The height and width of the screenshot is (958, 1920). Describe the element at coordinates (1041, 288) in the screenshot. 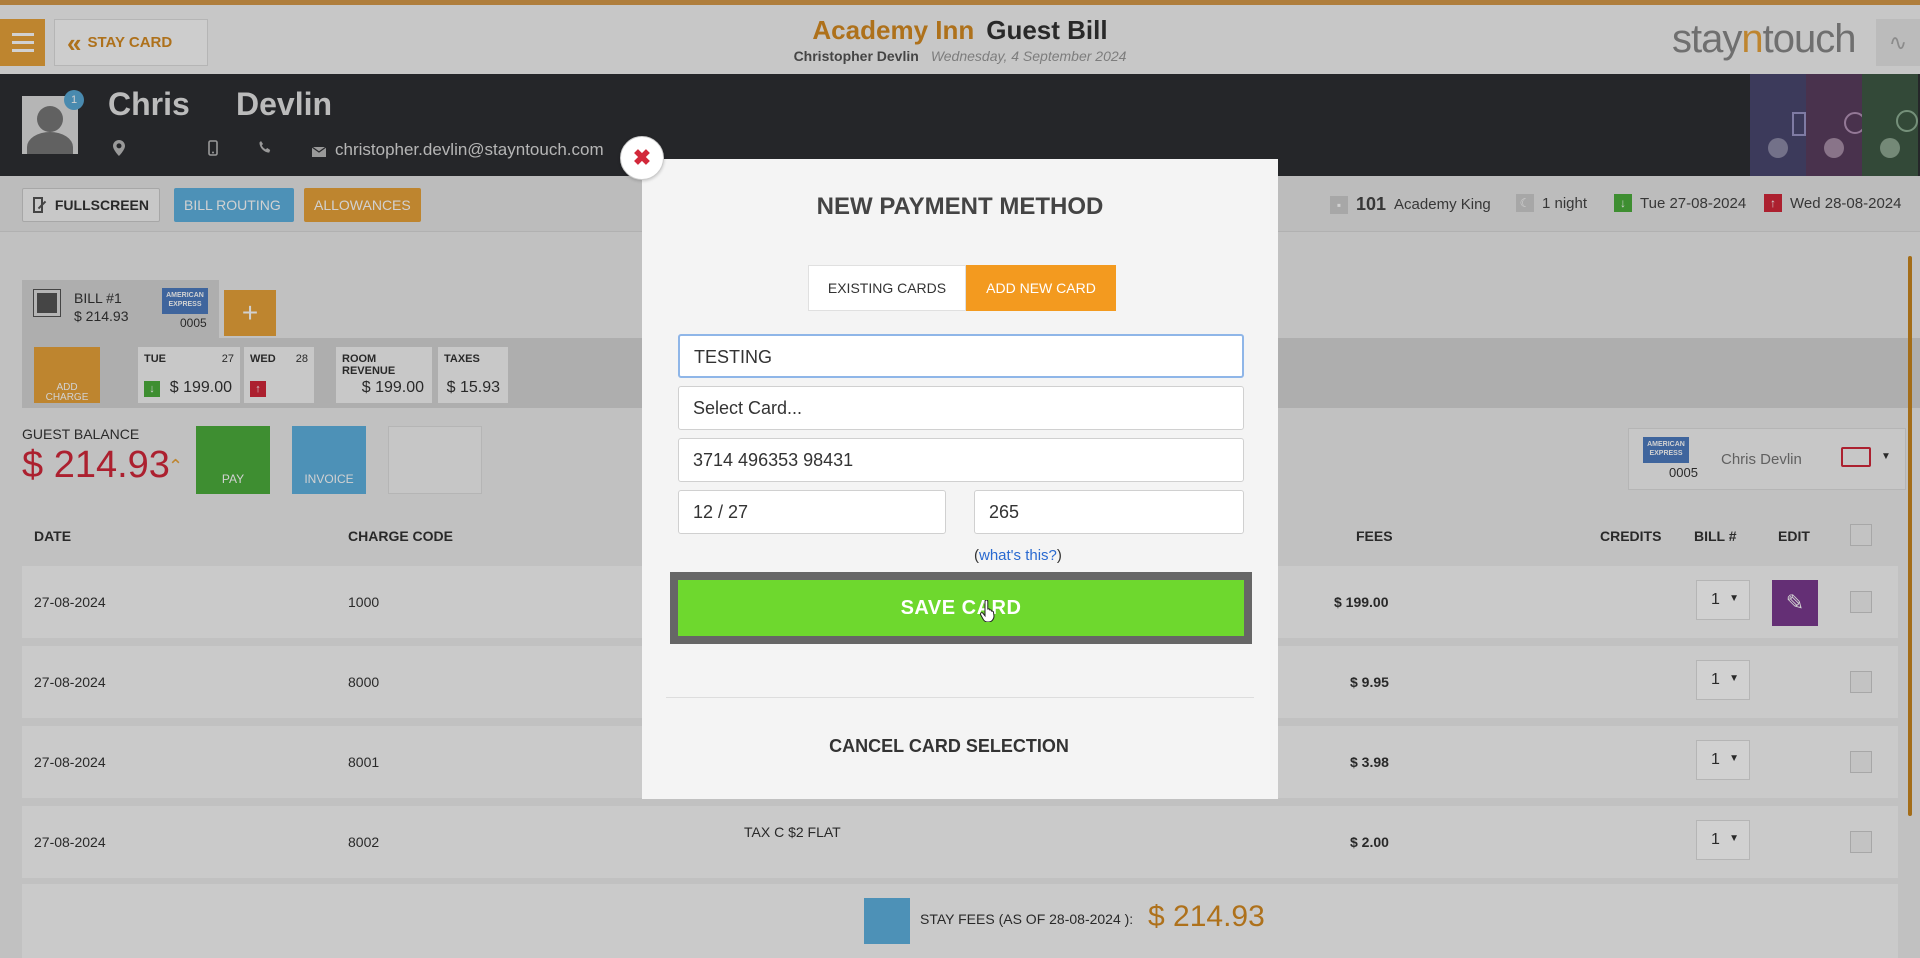

I see `tab-add-new-card: ADD NEW CARD` at that location.